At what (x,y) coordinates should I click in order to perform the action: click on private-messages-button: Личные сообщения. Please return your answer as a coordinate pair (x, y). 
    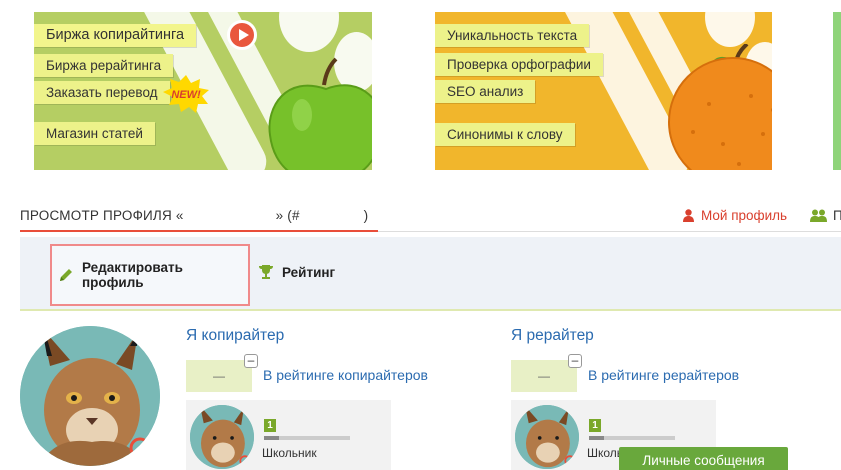
    Looking at the image, I should click on (703, 458).